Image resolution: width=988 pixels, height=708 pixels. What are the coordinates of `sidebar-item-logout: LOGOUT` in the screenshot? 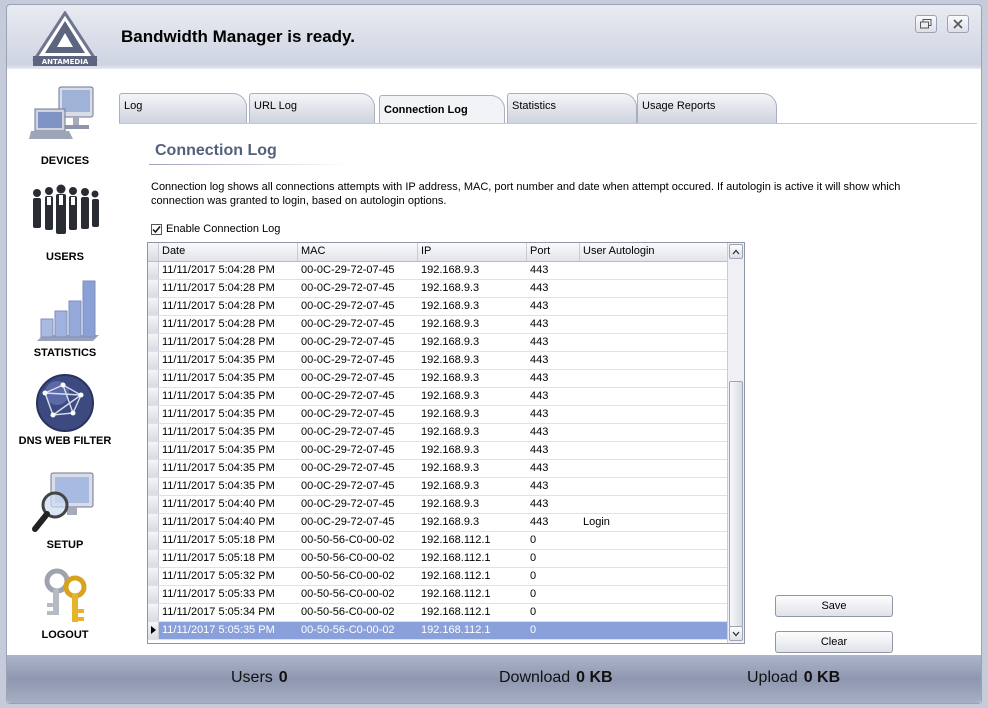 It's located at (65, 604).